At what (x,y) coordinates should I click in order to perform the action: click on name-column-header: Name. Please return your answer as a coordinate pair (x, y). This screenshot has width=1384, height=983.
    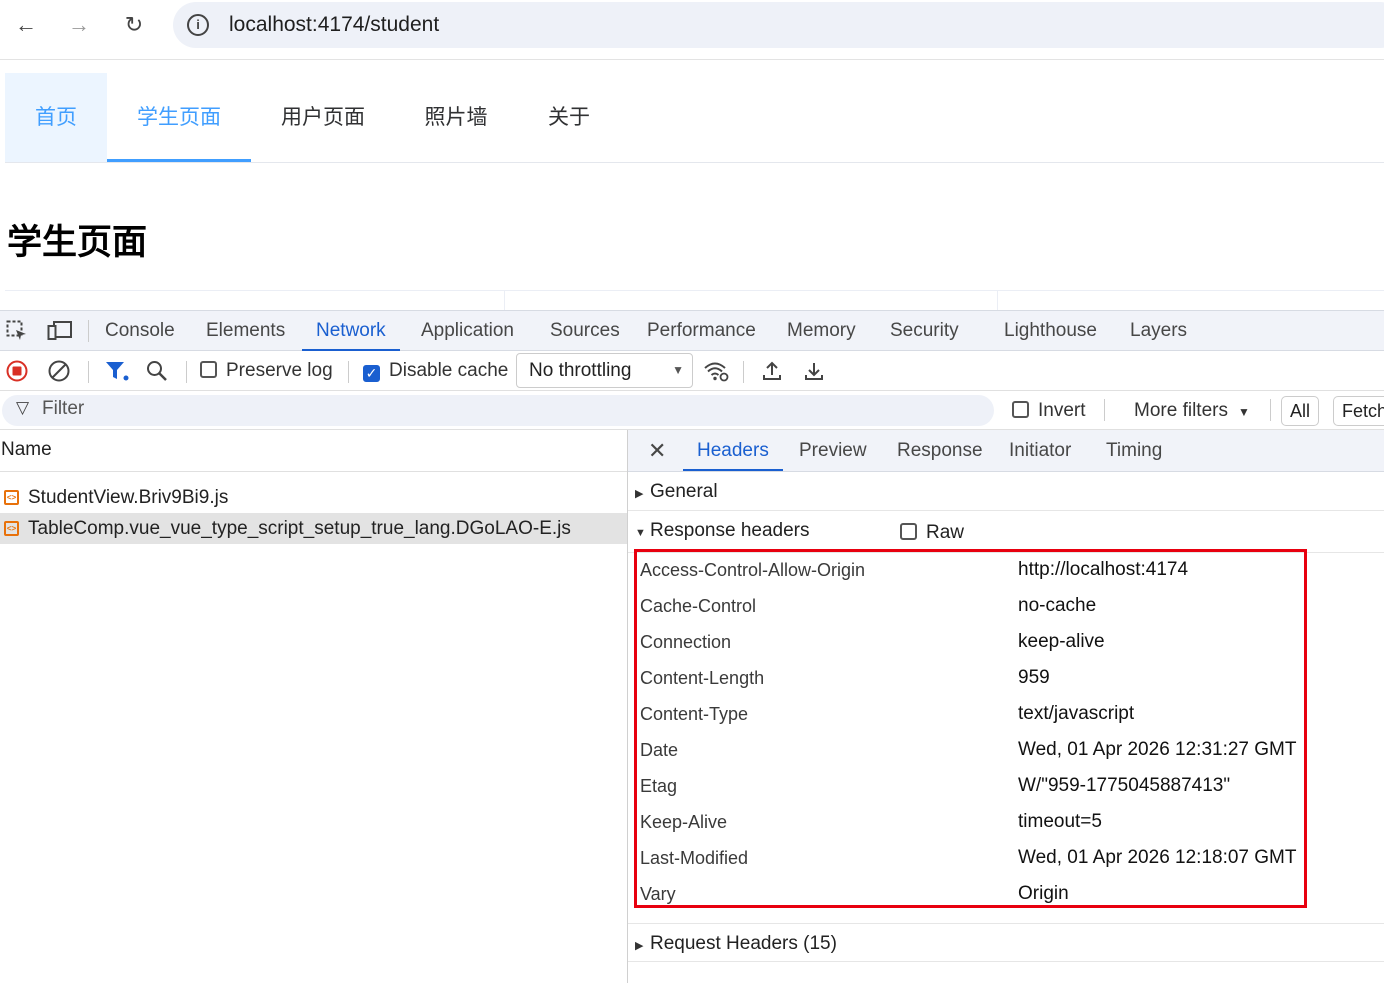
    Looking at the image, I should click on (313, 451).